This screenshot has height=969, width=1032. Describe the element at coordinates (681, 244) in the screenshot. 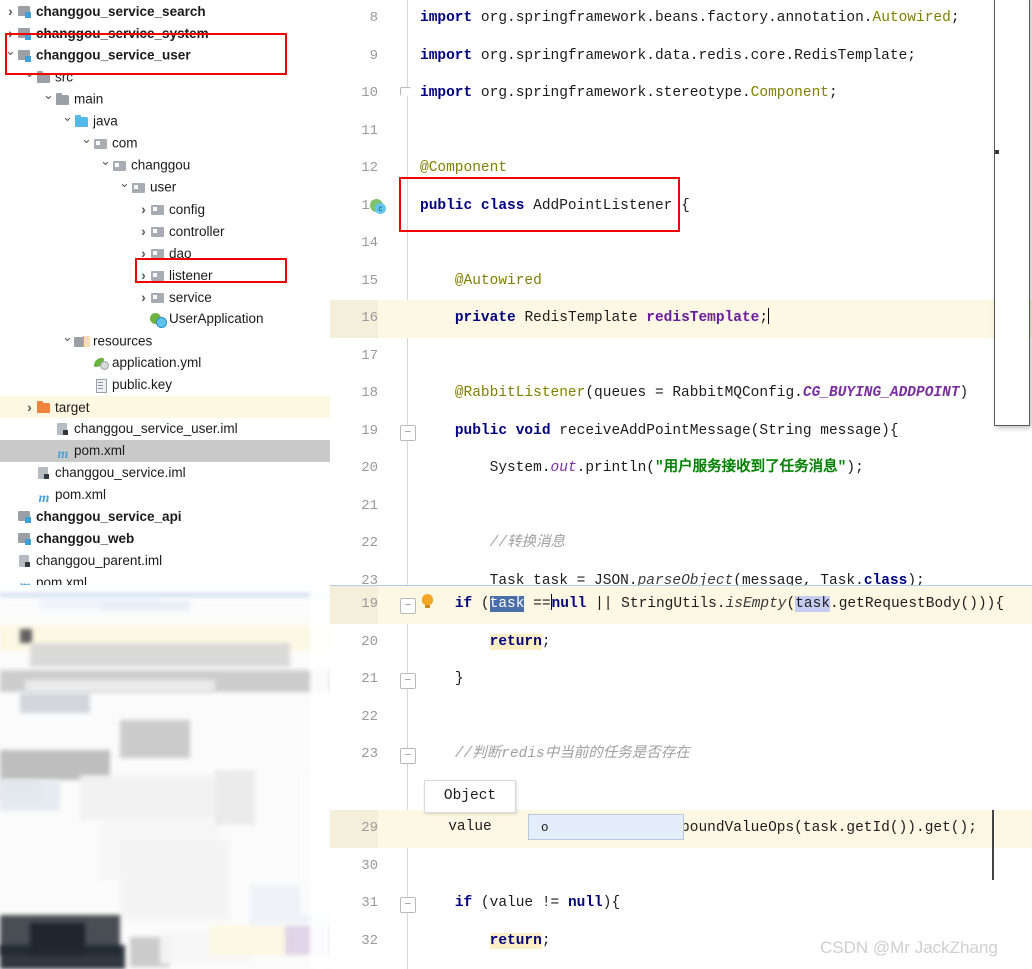

I see `code-line: 14` at that location.